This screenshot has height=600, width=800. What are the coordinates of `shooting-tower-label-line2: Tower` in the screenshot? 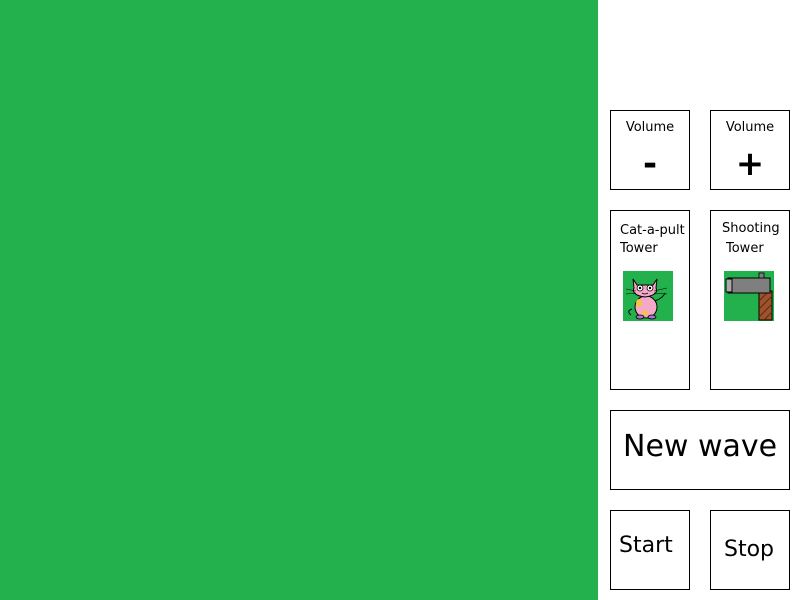 It's located at (745, 248).